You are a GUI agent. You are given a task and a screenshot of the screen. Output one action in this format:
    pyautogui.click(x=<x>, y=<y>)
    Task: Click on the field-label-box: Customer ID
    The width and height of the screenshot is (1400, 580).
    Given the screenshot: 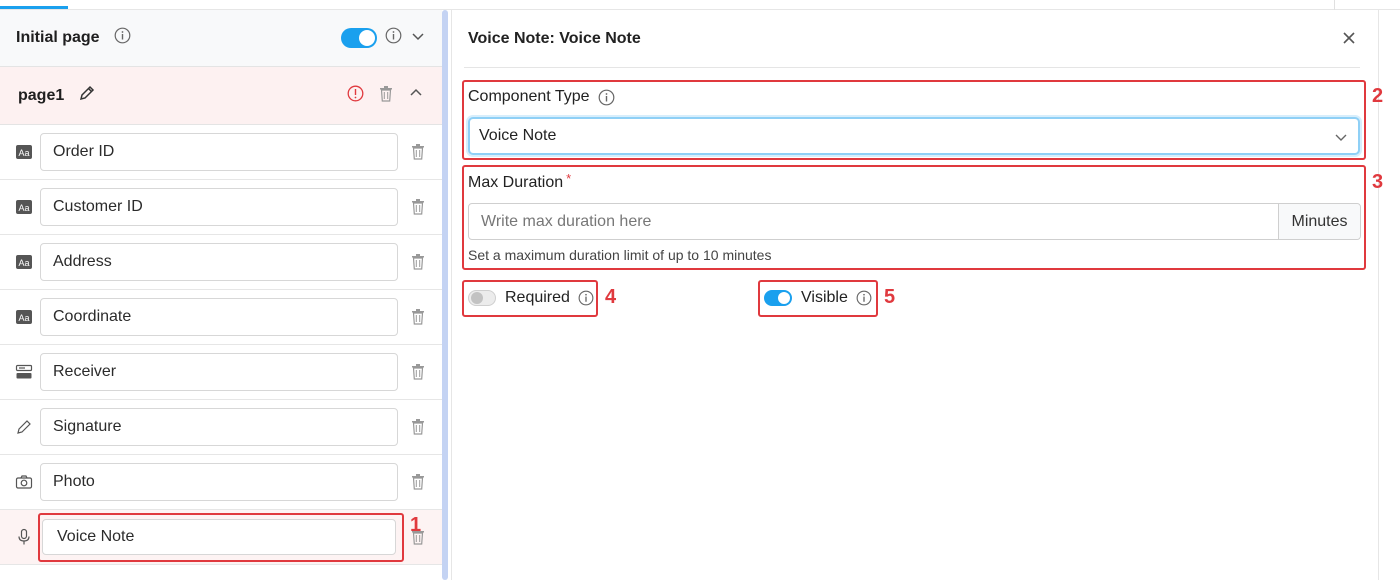 What is the action you would take?
    pyautogui.click(x=219, y=207)
    